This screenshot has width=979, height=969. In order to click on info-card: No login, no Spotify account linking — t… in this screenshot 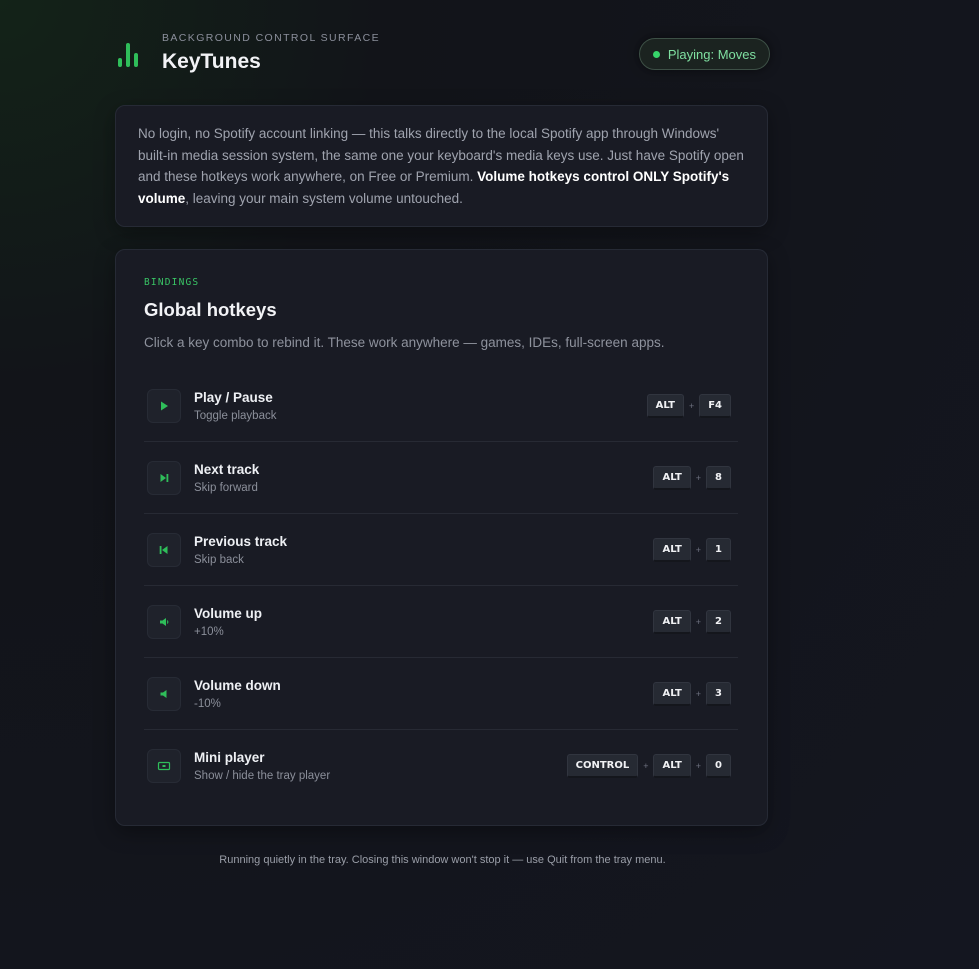, I will do `click(441, 166)`.